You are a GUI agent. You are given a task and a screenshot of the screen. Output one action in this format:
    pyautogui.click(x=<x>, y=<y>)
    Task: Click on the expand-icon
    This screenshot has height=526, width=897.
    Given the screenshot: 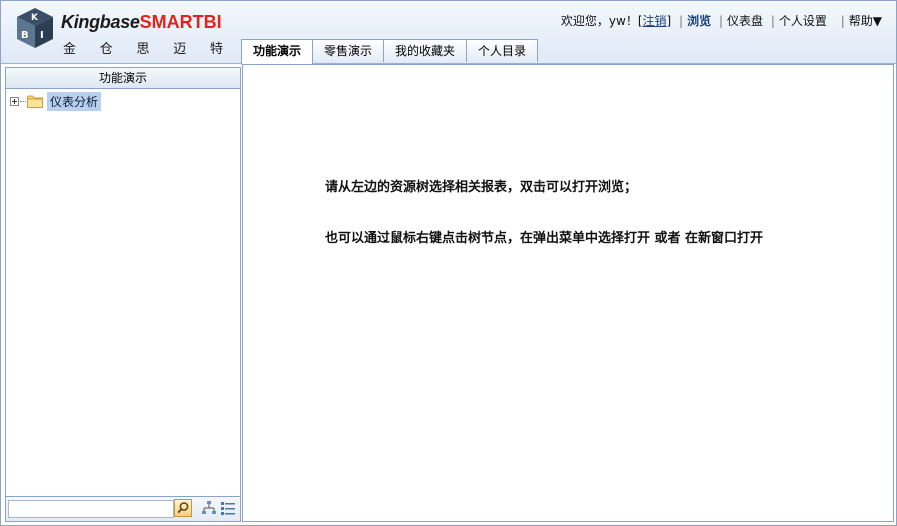 What is the action you would take?
    pyautogui.click(x=14, y=101)
    